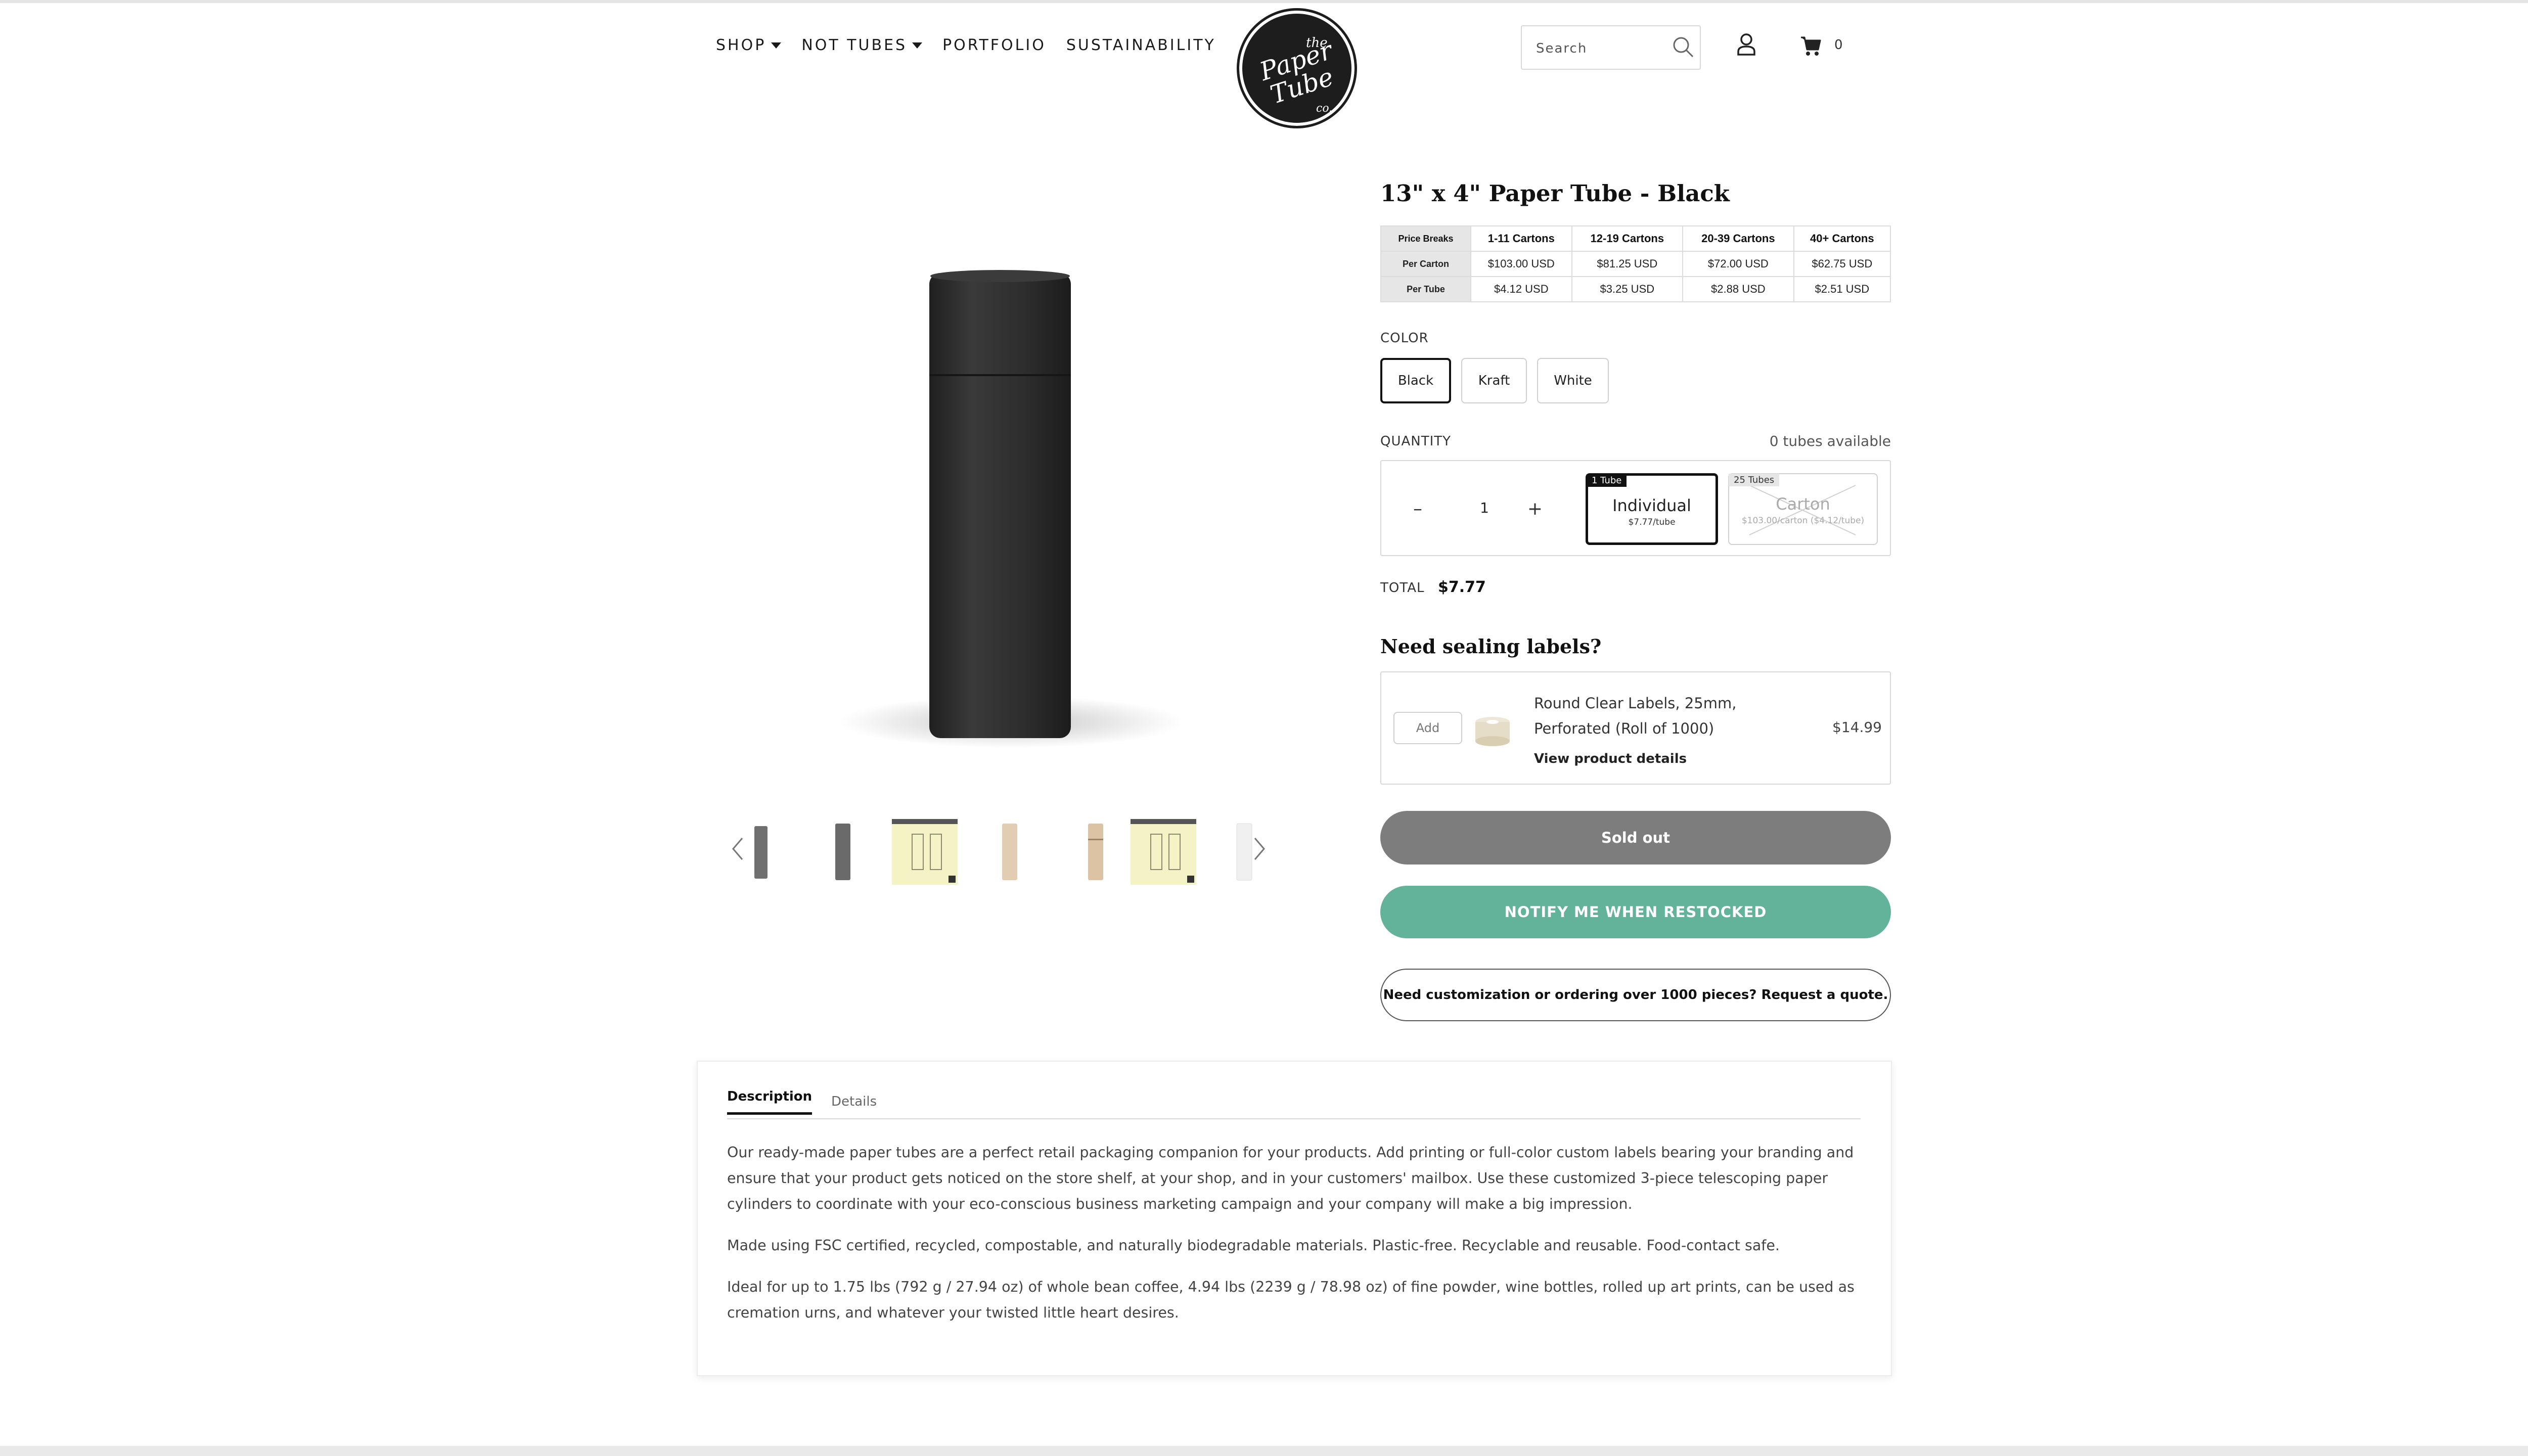 The height and width of the screenshot is (1456, 2528). I want to click on nav-portfolio: PORTFOLIO, so click(994, 45).